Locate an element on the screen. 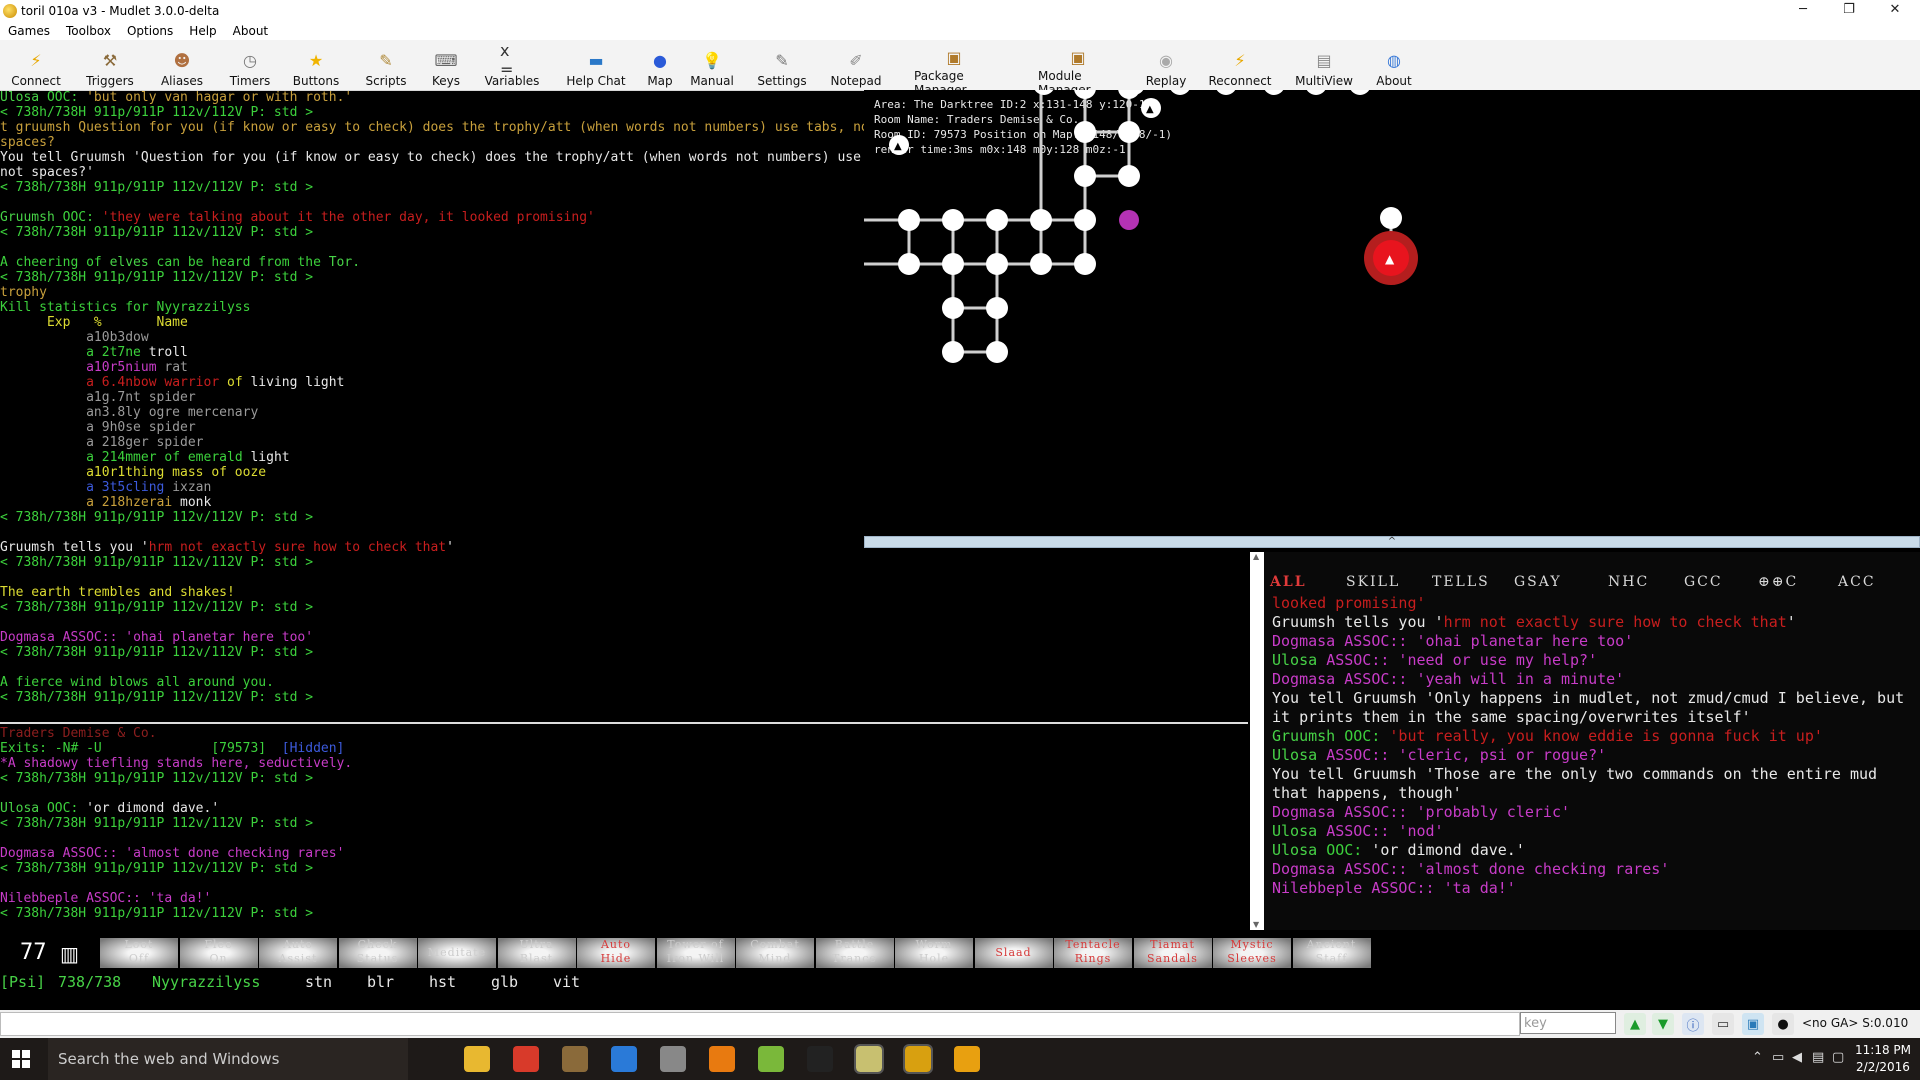 This screenshot has width=1920, height=1080. action-button-check-status: Check Status is located at coordinates (377, 953).